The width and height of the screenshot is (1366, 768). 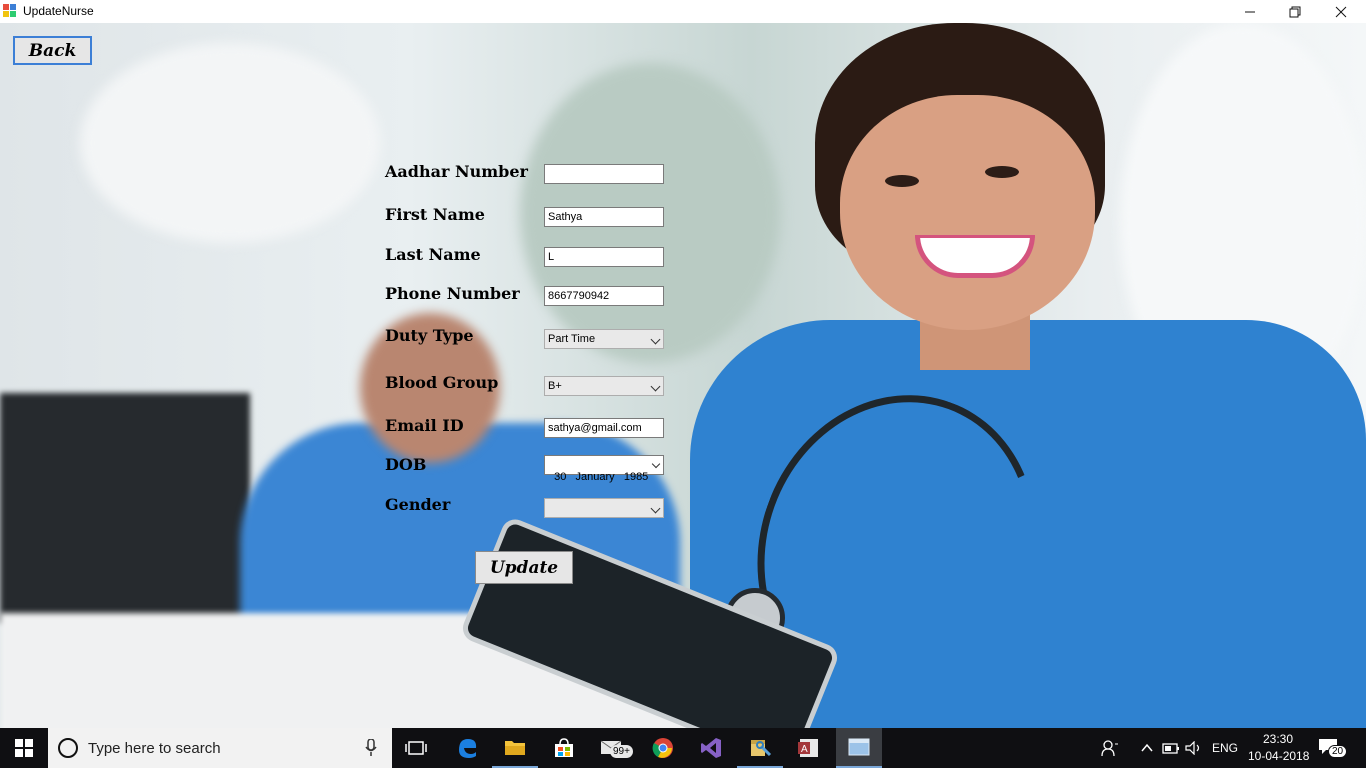 I want to click on restore-icon, so click(x=1295, y=11).